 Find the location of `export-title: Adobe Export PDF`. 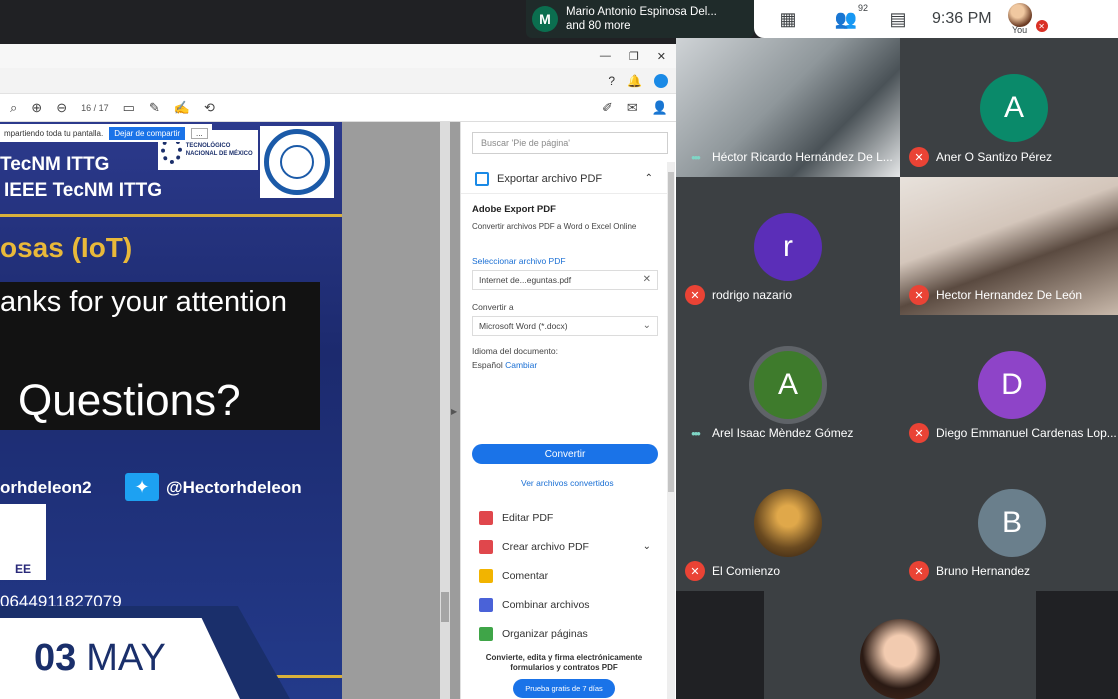

export-title: Adobe Export PDF is located at coordinates (514, 209).